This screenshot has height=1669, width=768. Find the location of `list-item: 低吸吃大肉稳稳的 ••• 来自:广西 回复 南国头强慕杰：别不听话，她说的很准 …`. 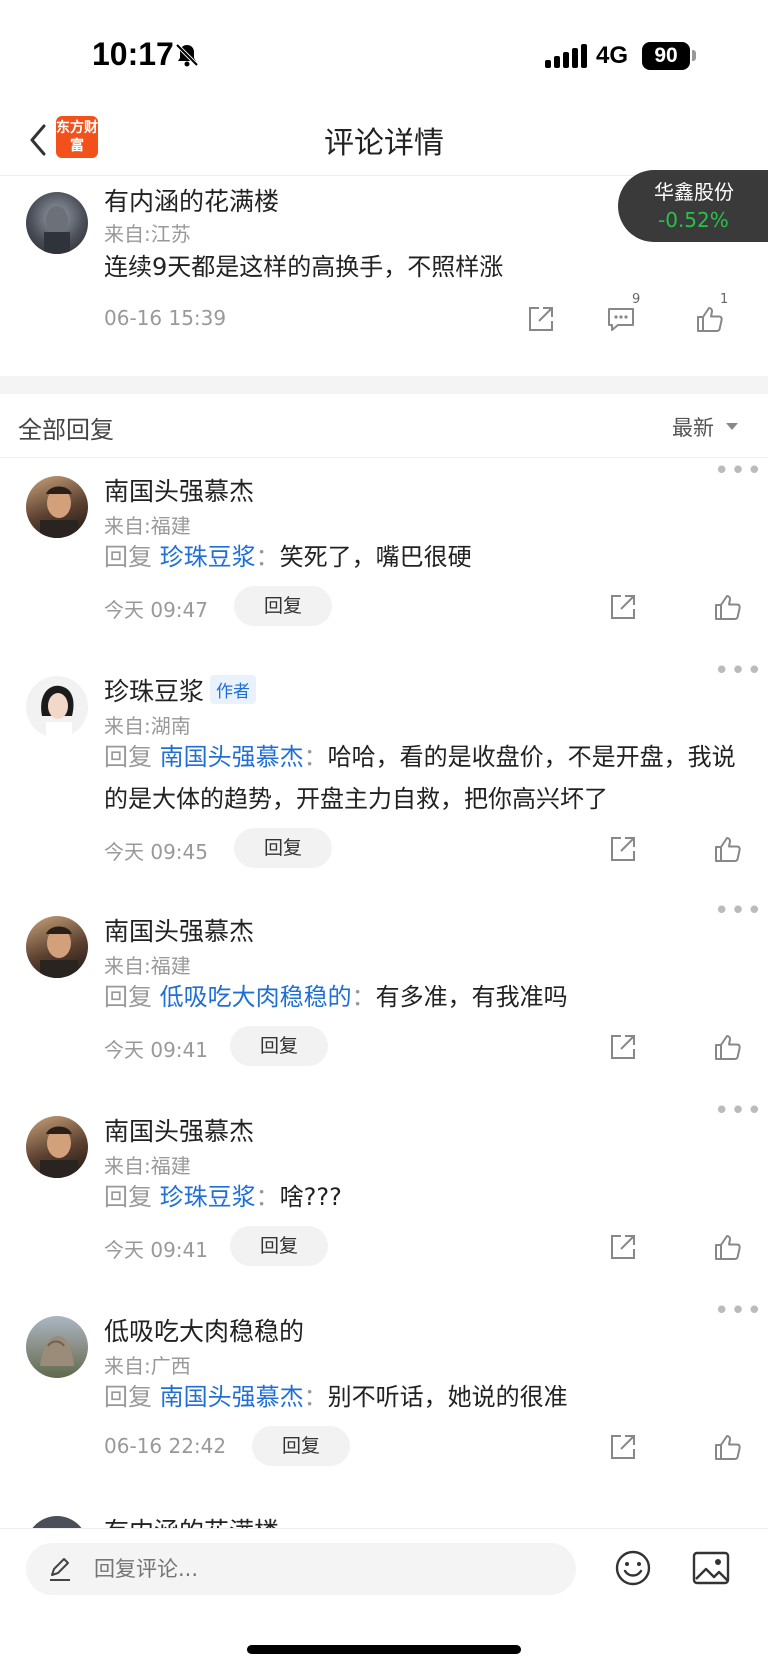

list-item: 低吸吃大肉稳稳的 ••• 来自:广西 回复 南国头强慕杰：别不听话，她说的很准 … is located at coordinates (384, 1393).